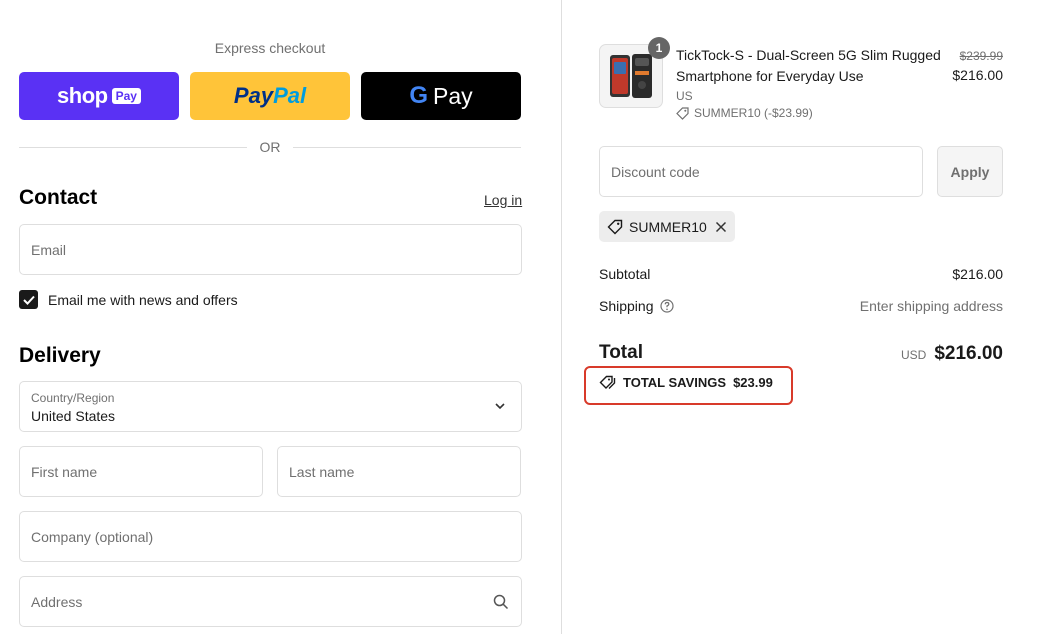  Describe the element at coordinates (126, 96) in the screenshot. I see `shop-pay-badge: Pay` at that location.